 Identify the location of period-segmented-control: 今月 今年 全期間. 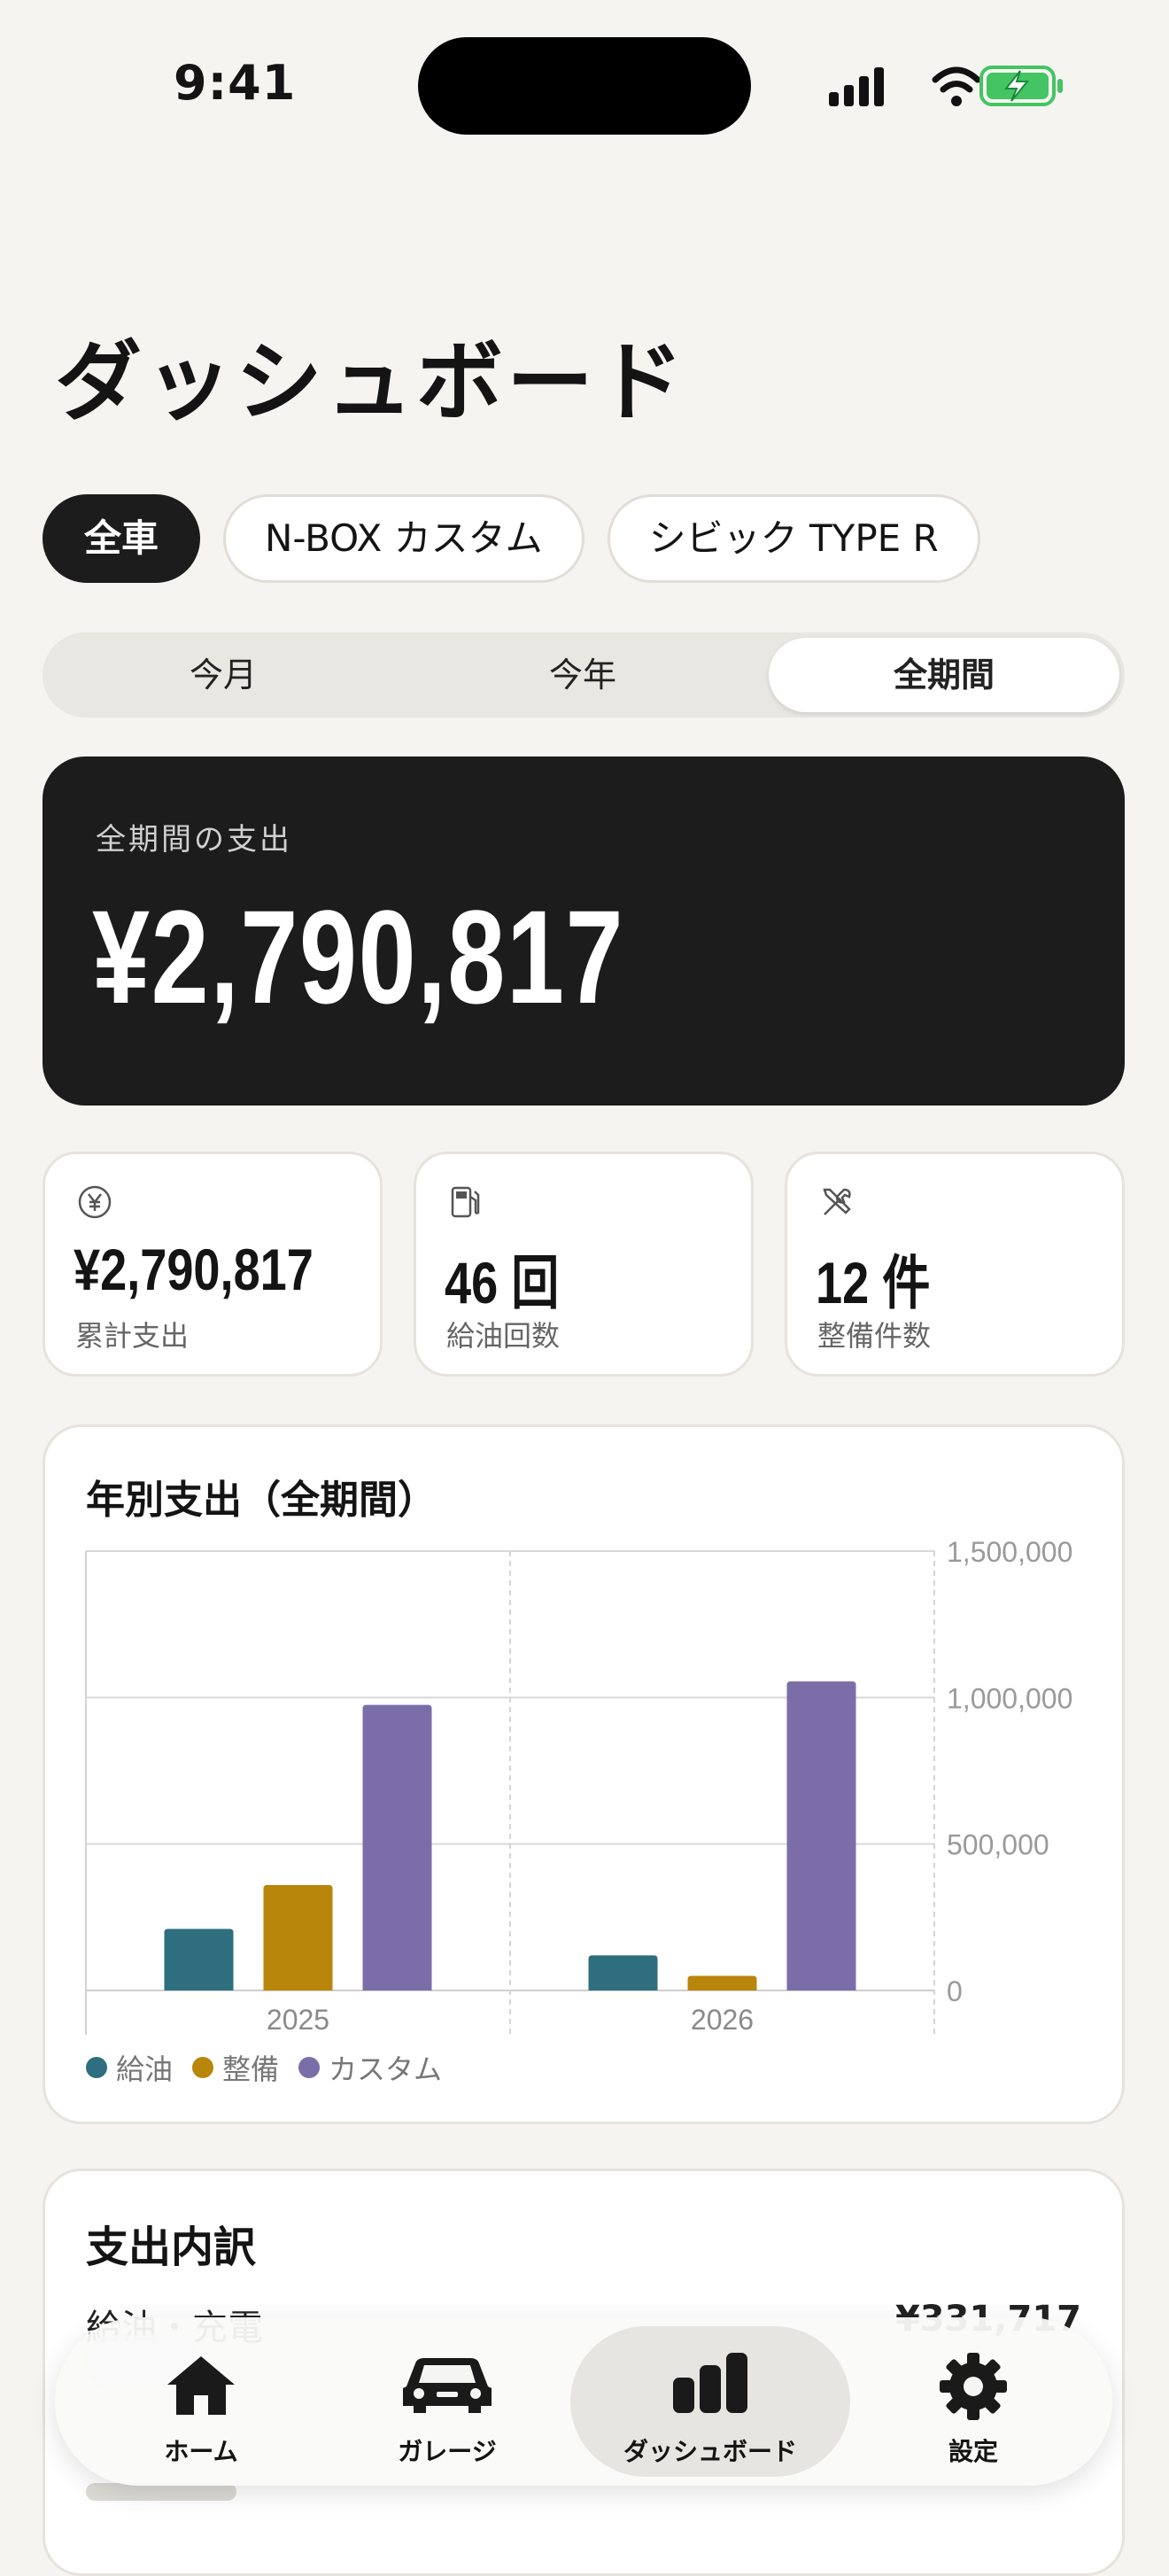
(584, 675).